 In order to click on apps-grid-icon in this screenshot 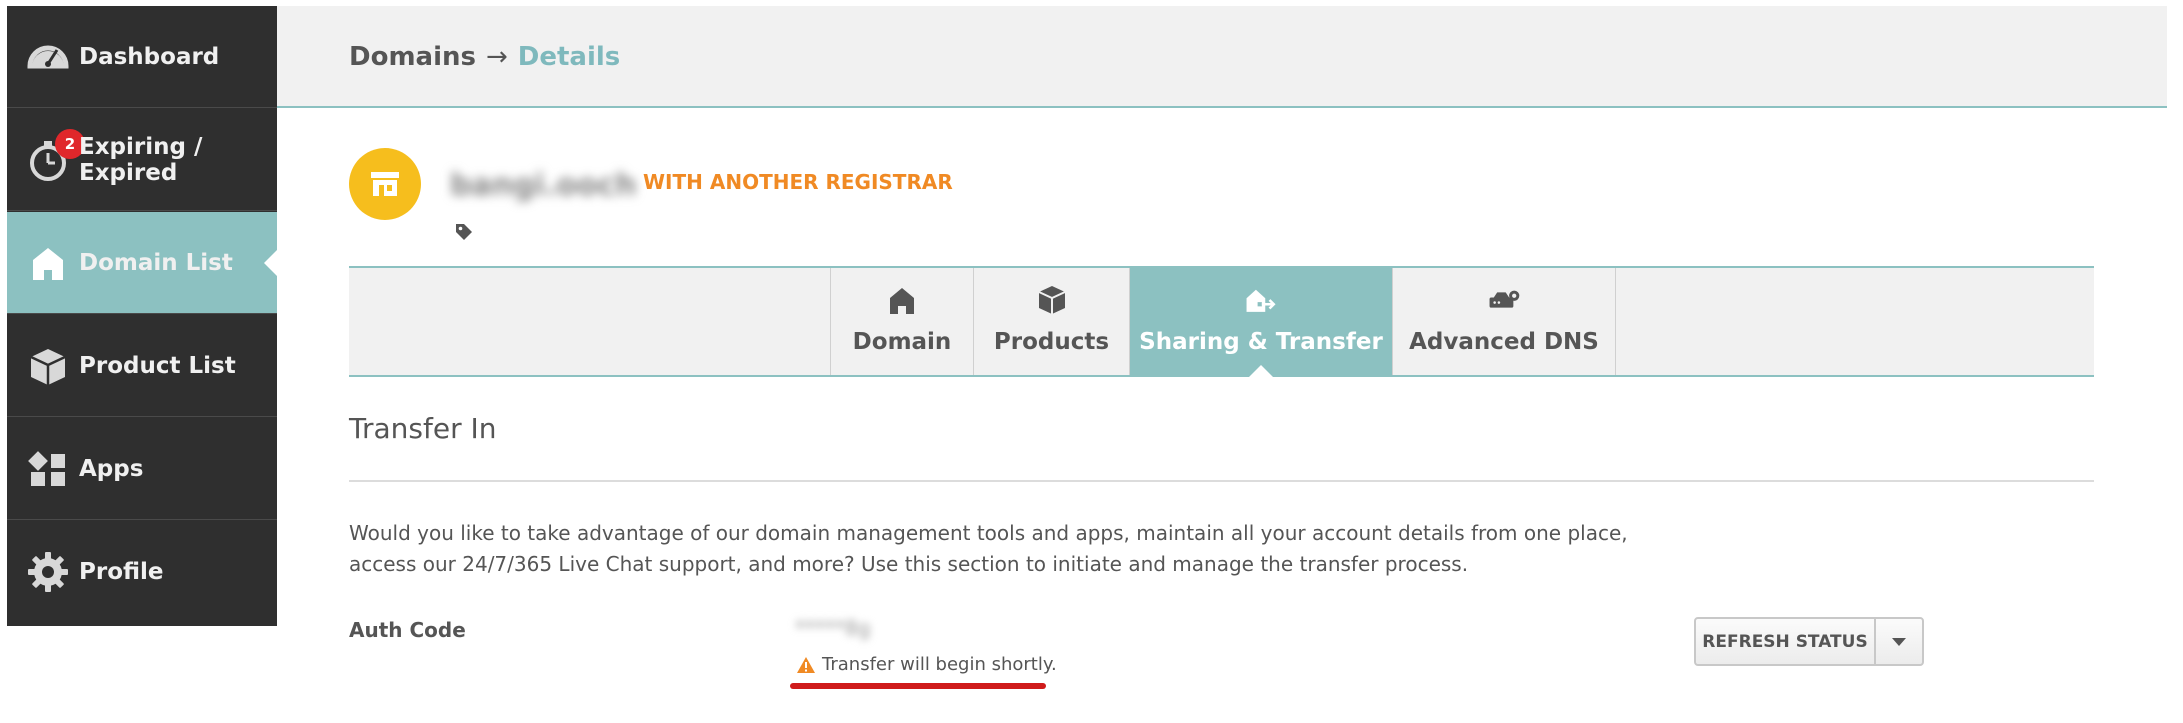, I will do `click(46, 468)`.